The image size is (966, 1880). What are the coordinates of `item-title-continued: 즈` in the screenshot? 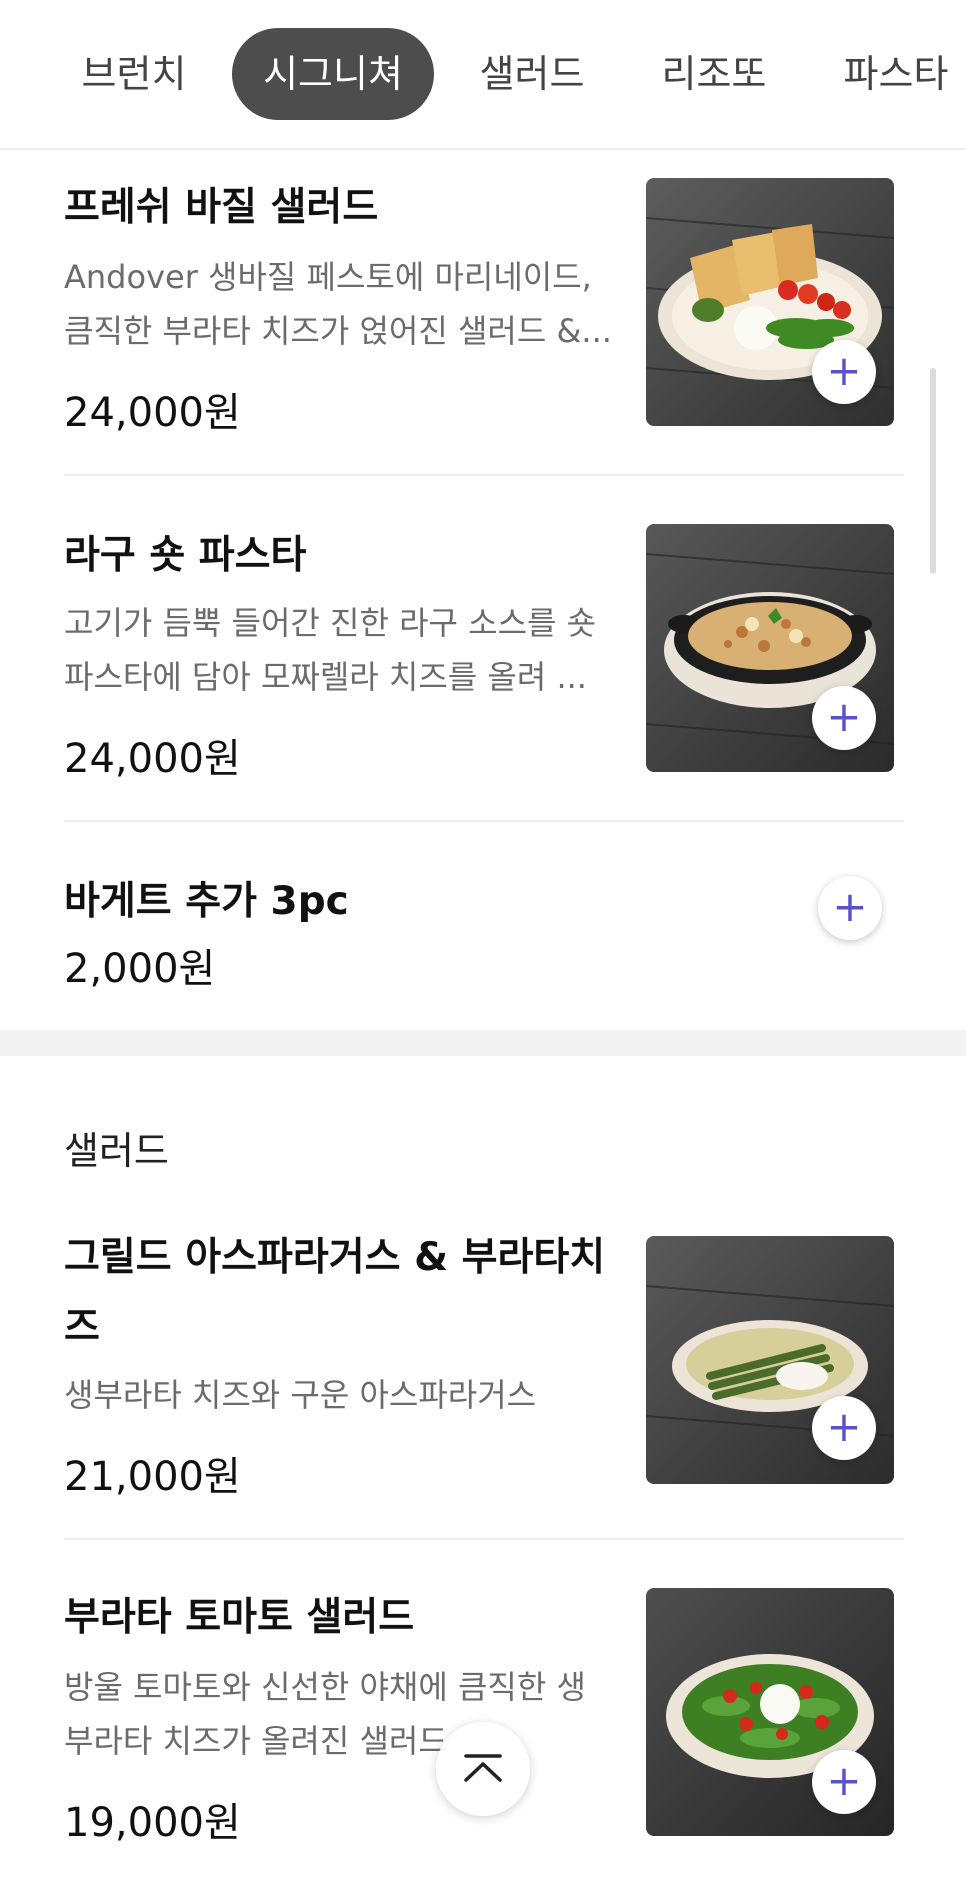 It's located at (82, 1327).